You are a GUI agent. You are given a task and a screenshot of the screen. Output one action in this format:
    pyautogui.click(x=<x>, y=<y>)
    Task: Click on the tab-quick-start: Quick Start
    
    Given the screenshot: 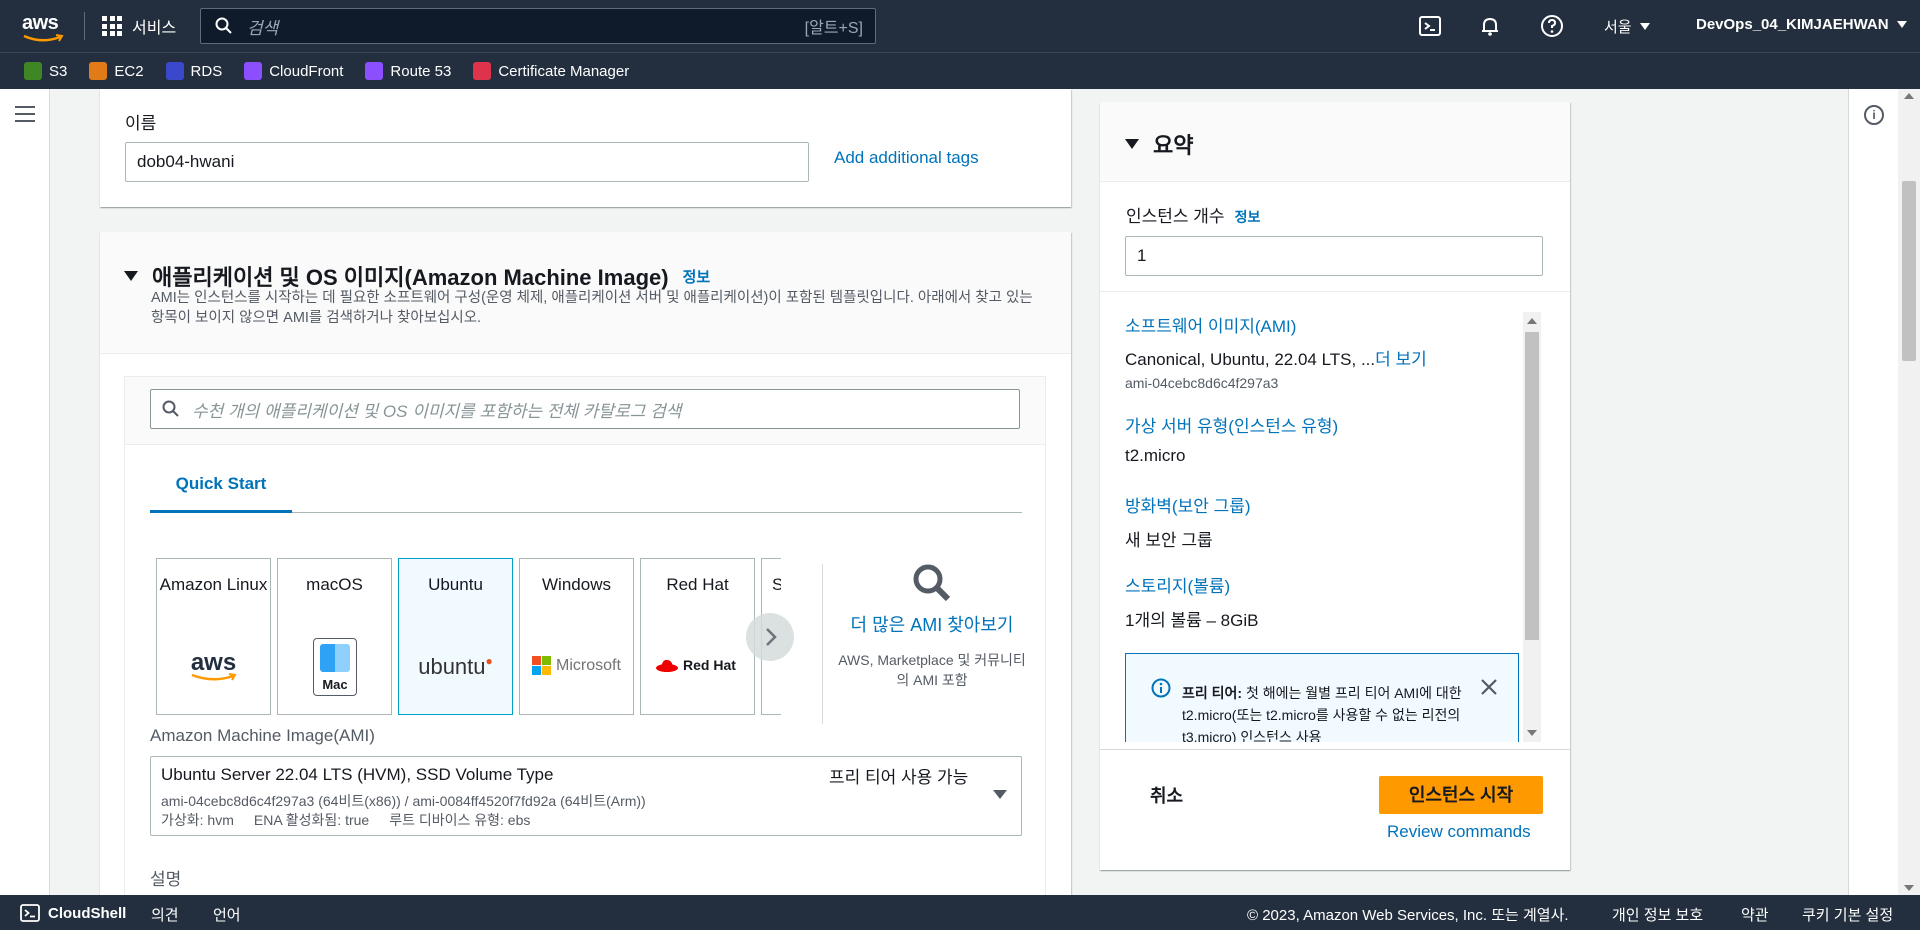 What is the action you would take?
    pyautogui.click(x=221, y=484)
    